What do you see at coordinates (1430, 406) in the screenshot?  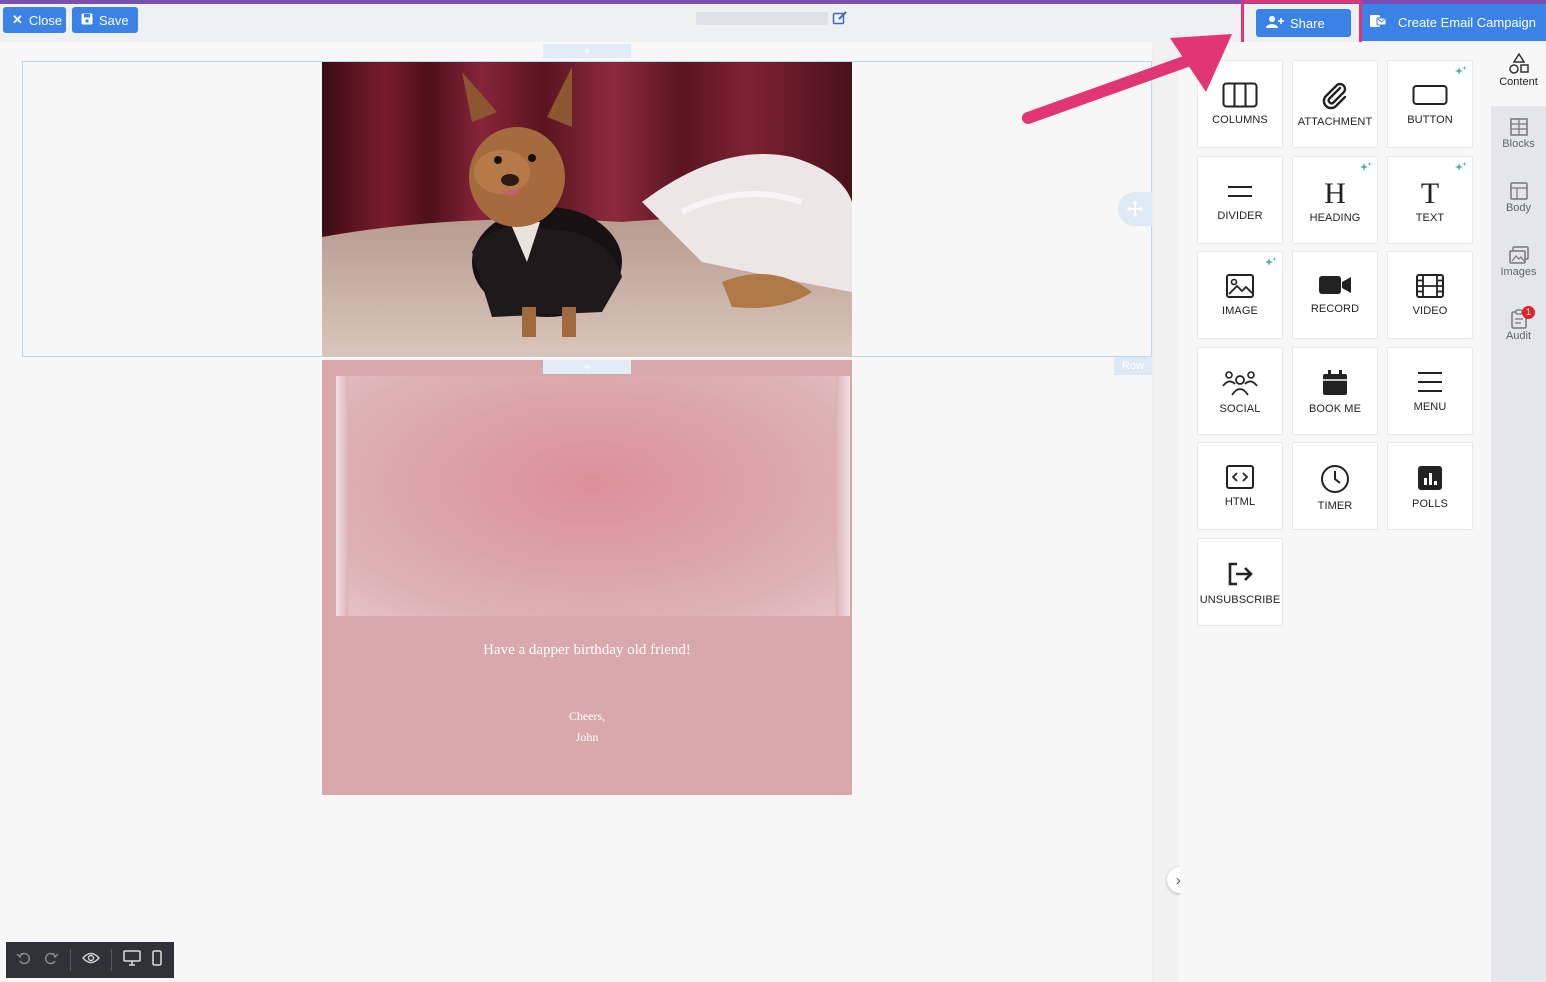 I see `tile-label: MENU` at bounding box center [1430, 406].